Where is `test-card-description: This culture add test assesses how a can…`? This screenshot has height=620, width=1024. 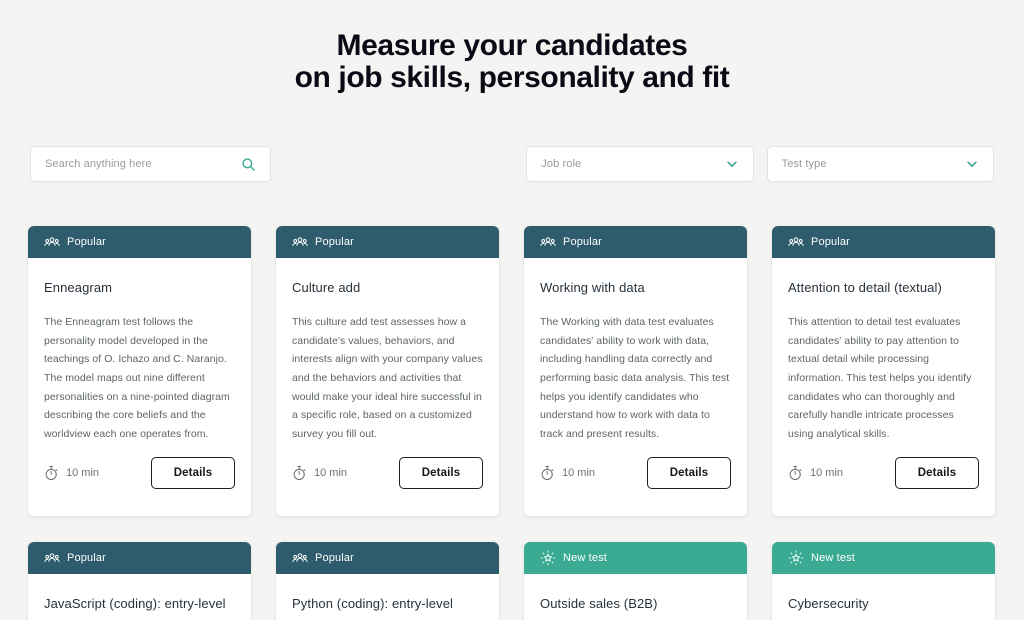
test-card-description: This culture add test assesses how a can… is located at coordinates (387, 378).